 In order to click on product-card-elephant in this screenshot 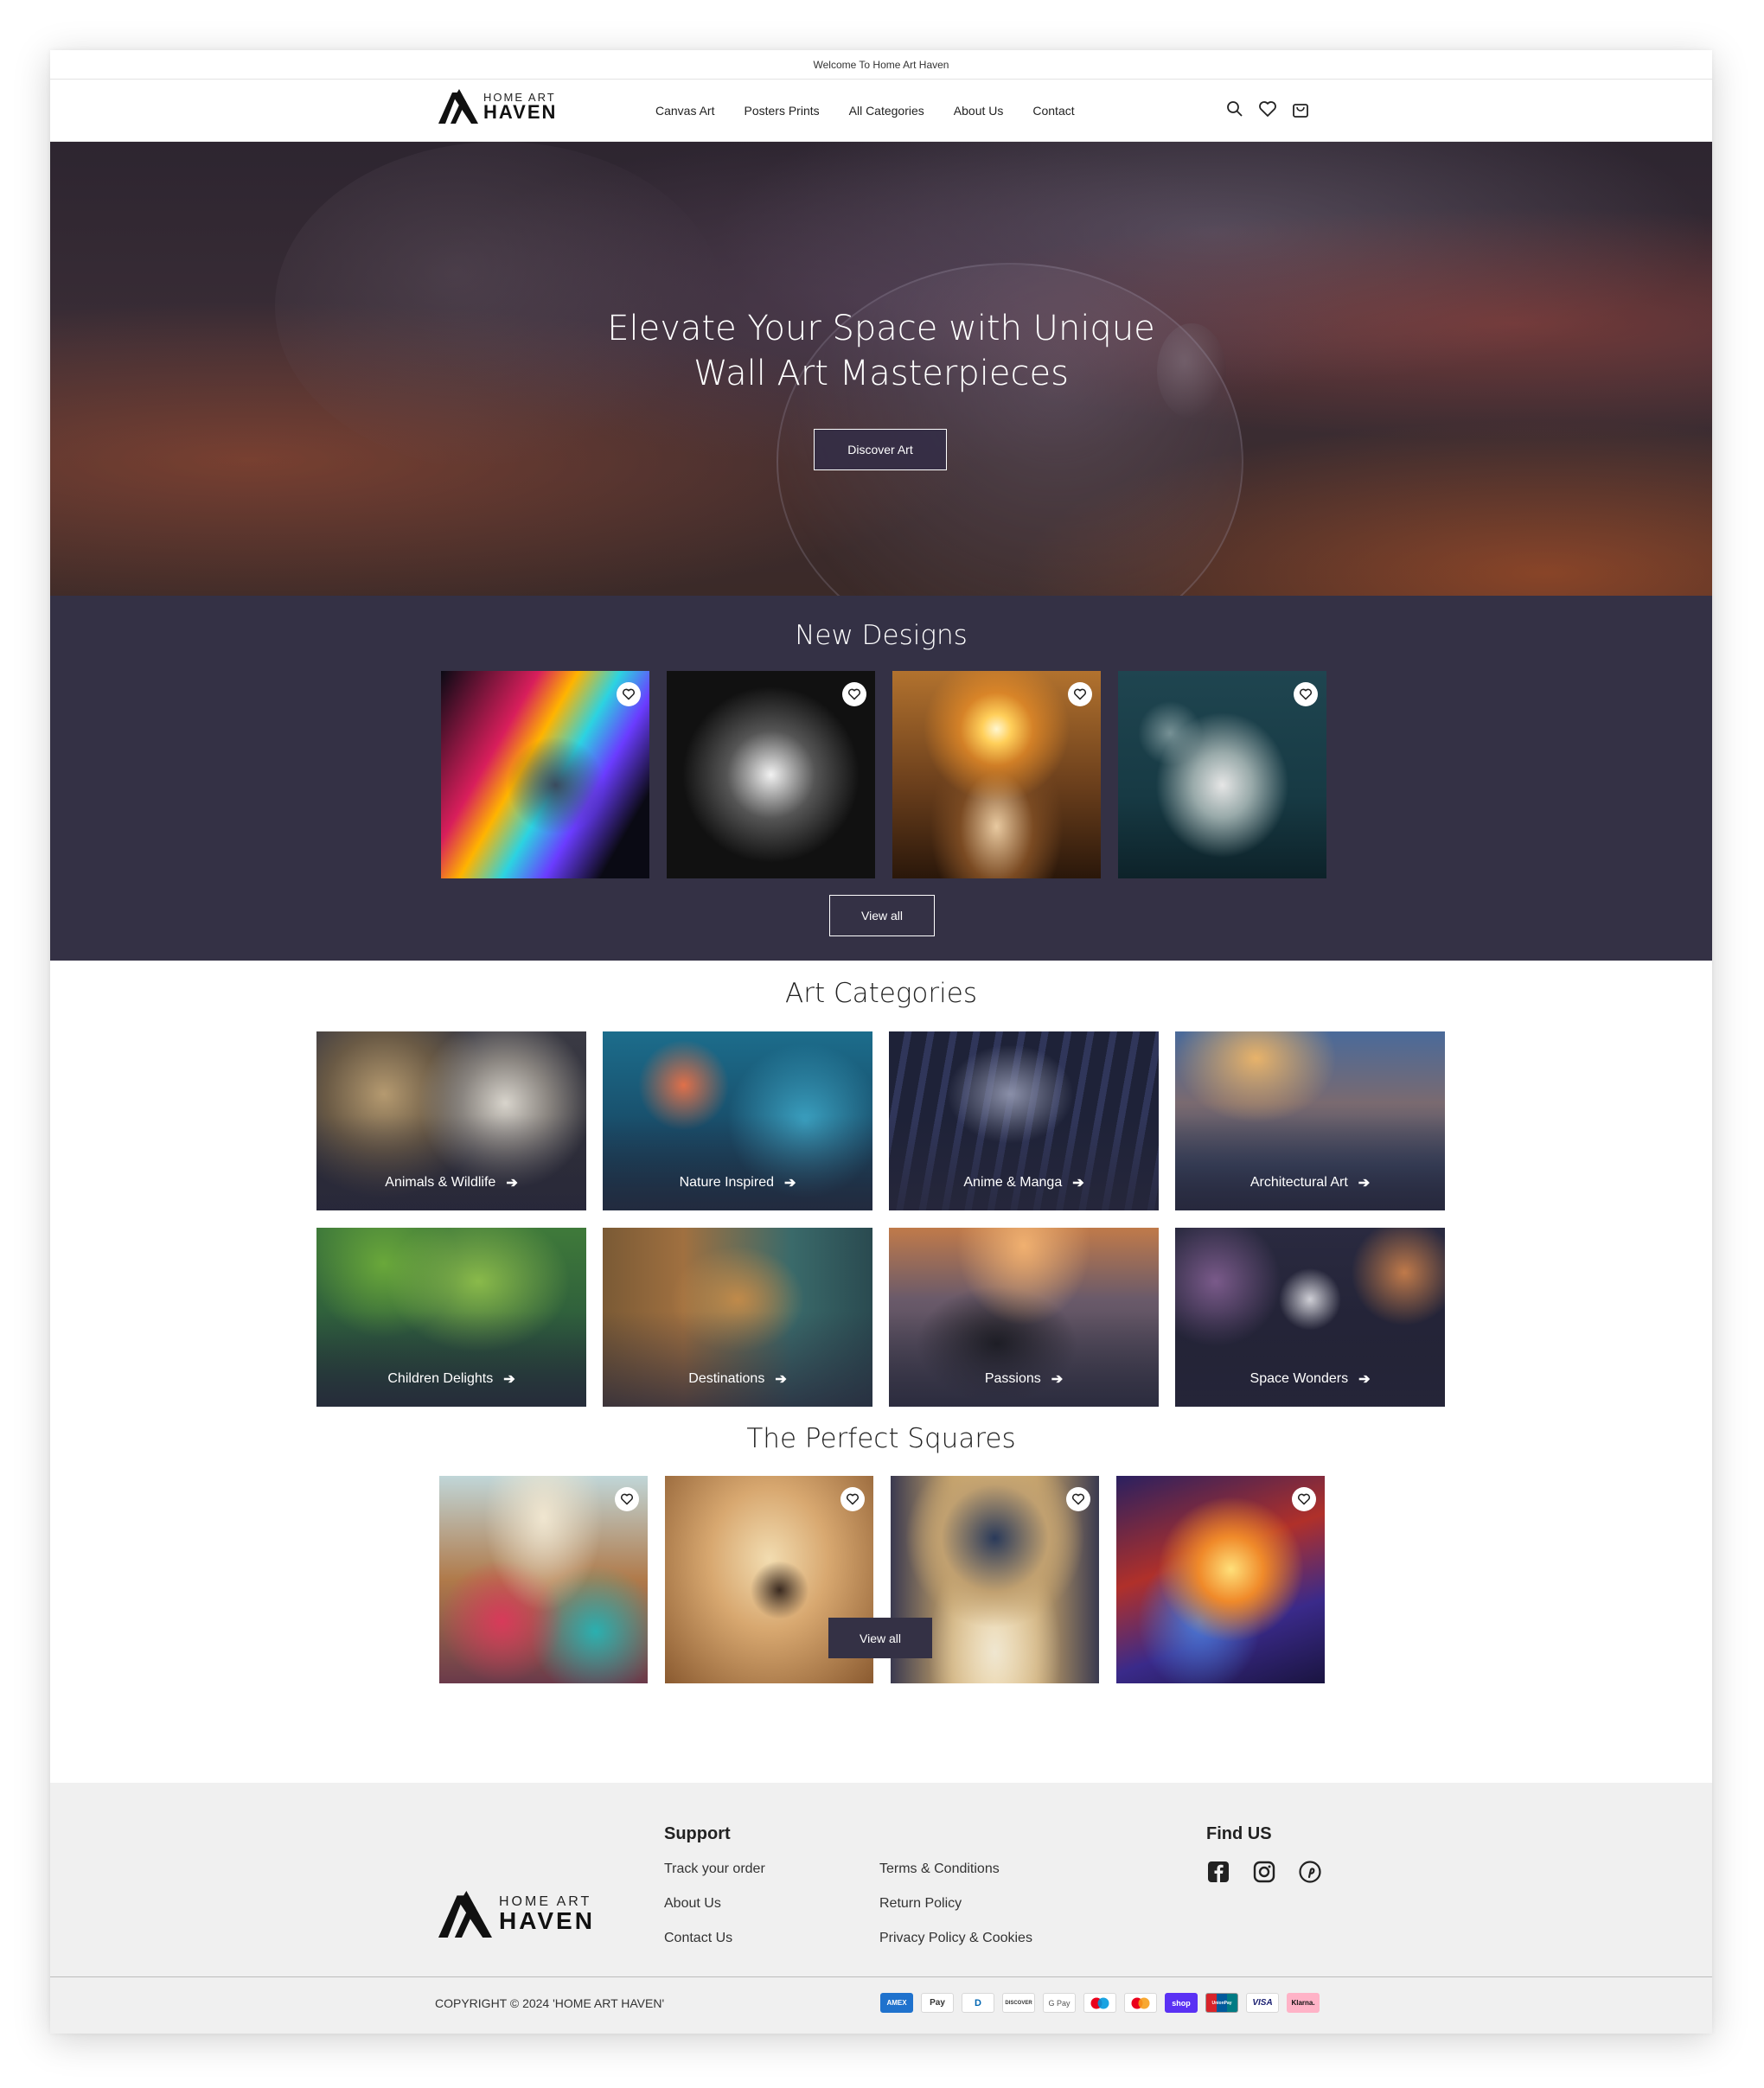, I will do `click(545, 774)`.